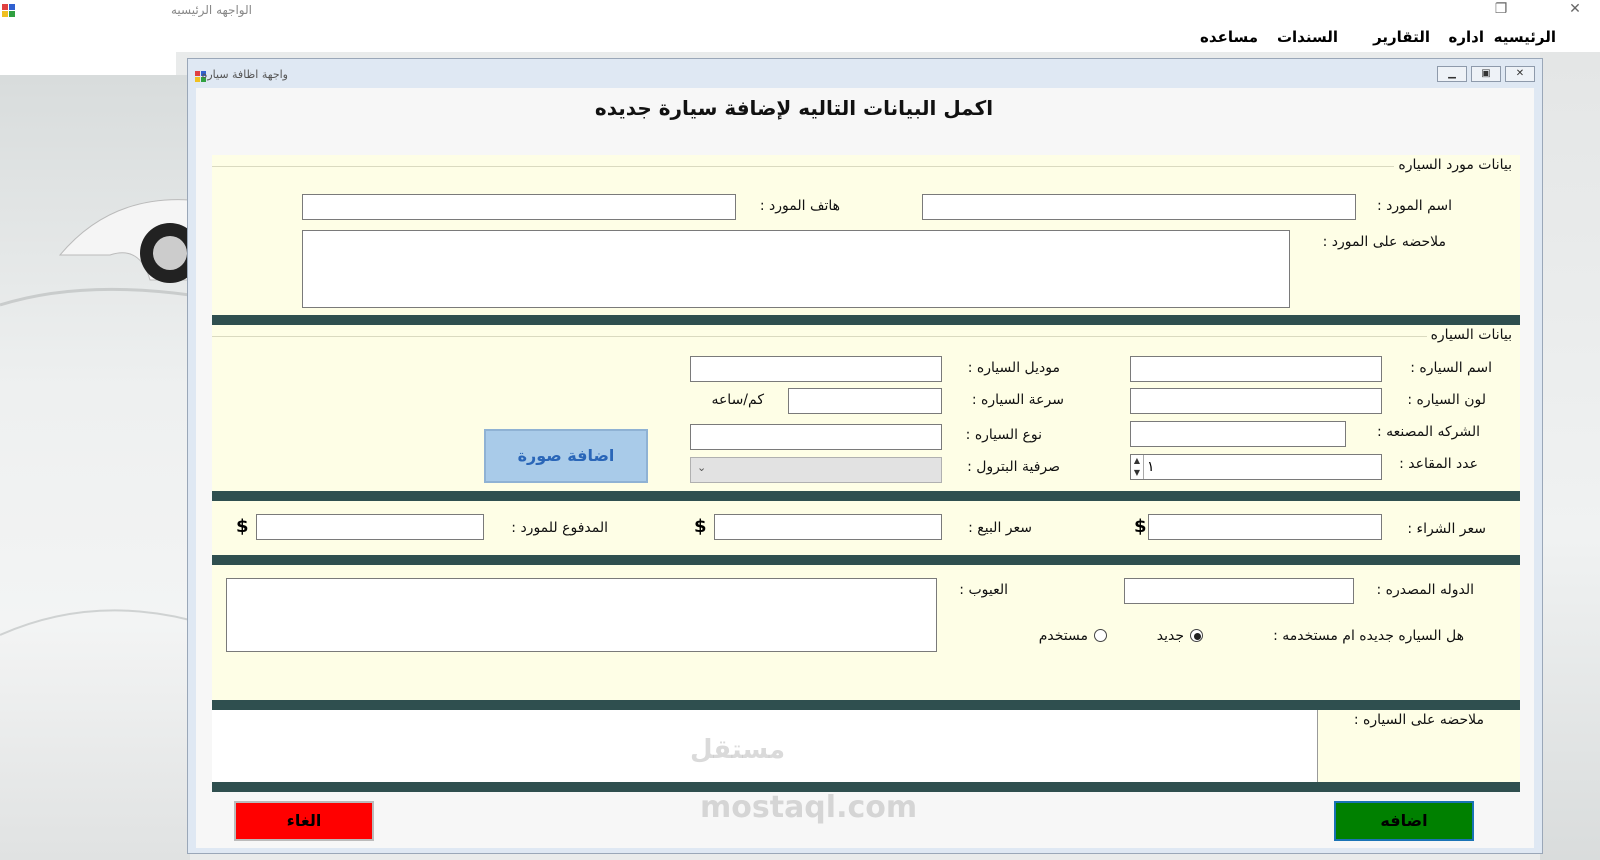 The image size is (1600, 860). Describe the element at coordinates (211, 10) in the screenshot. I see `outer-window-title: الواجهه الرئيسيه` at that location.